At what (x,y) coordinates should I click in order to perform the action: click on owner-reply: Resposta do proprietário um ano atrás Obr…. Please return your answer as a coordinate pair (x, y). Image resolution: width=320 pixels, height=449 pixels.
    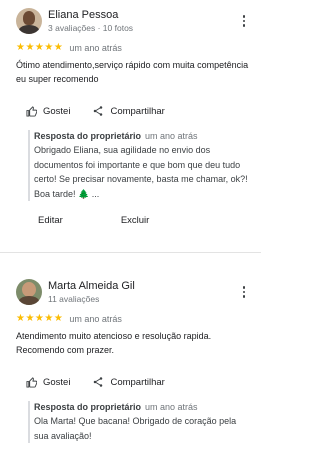
    Looking at the image, I should click on (139, 165).